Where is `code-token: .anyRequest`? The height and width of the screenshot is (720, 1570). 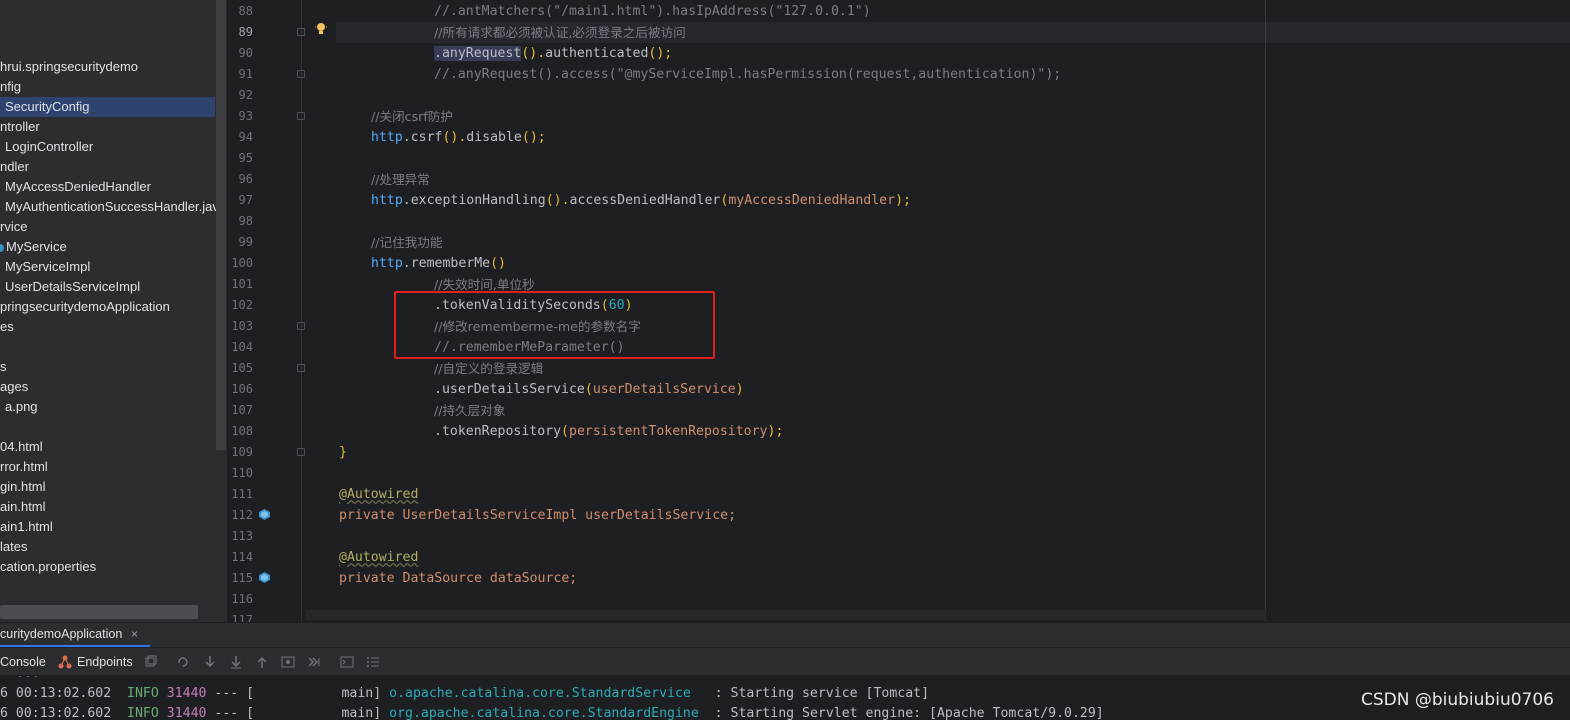 code-token: .anyRequest is located at coordinates (478, 53).